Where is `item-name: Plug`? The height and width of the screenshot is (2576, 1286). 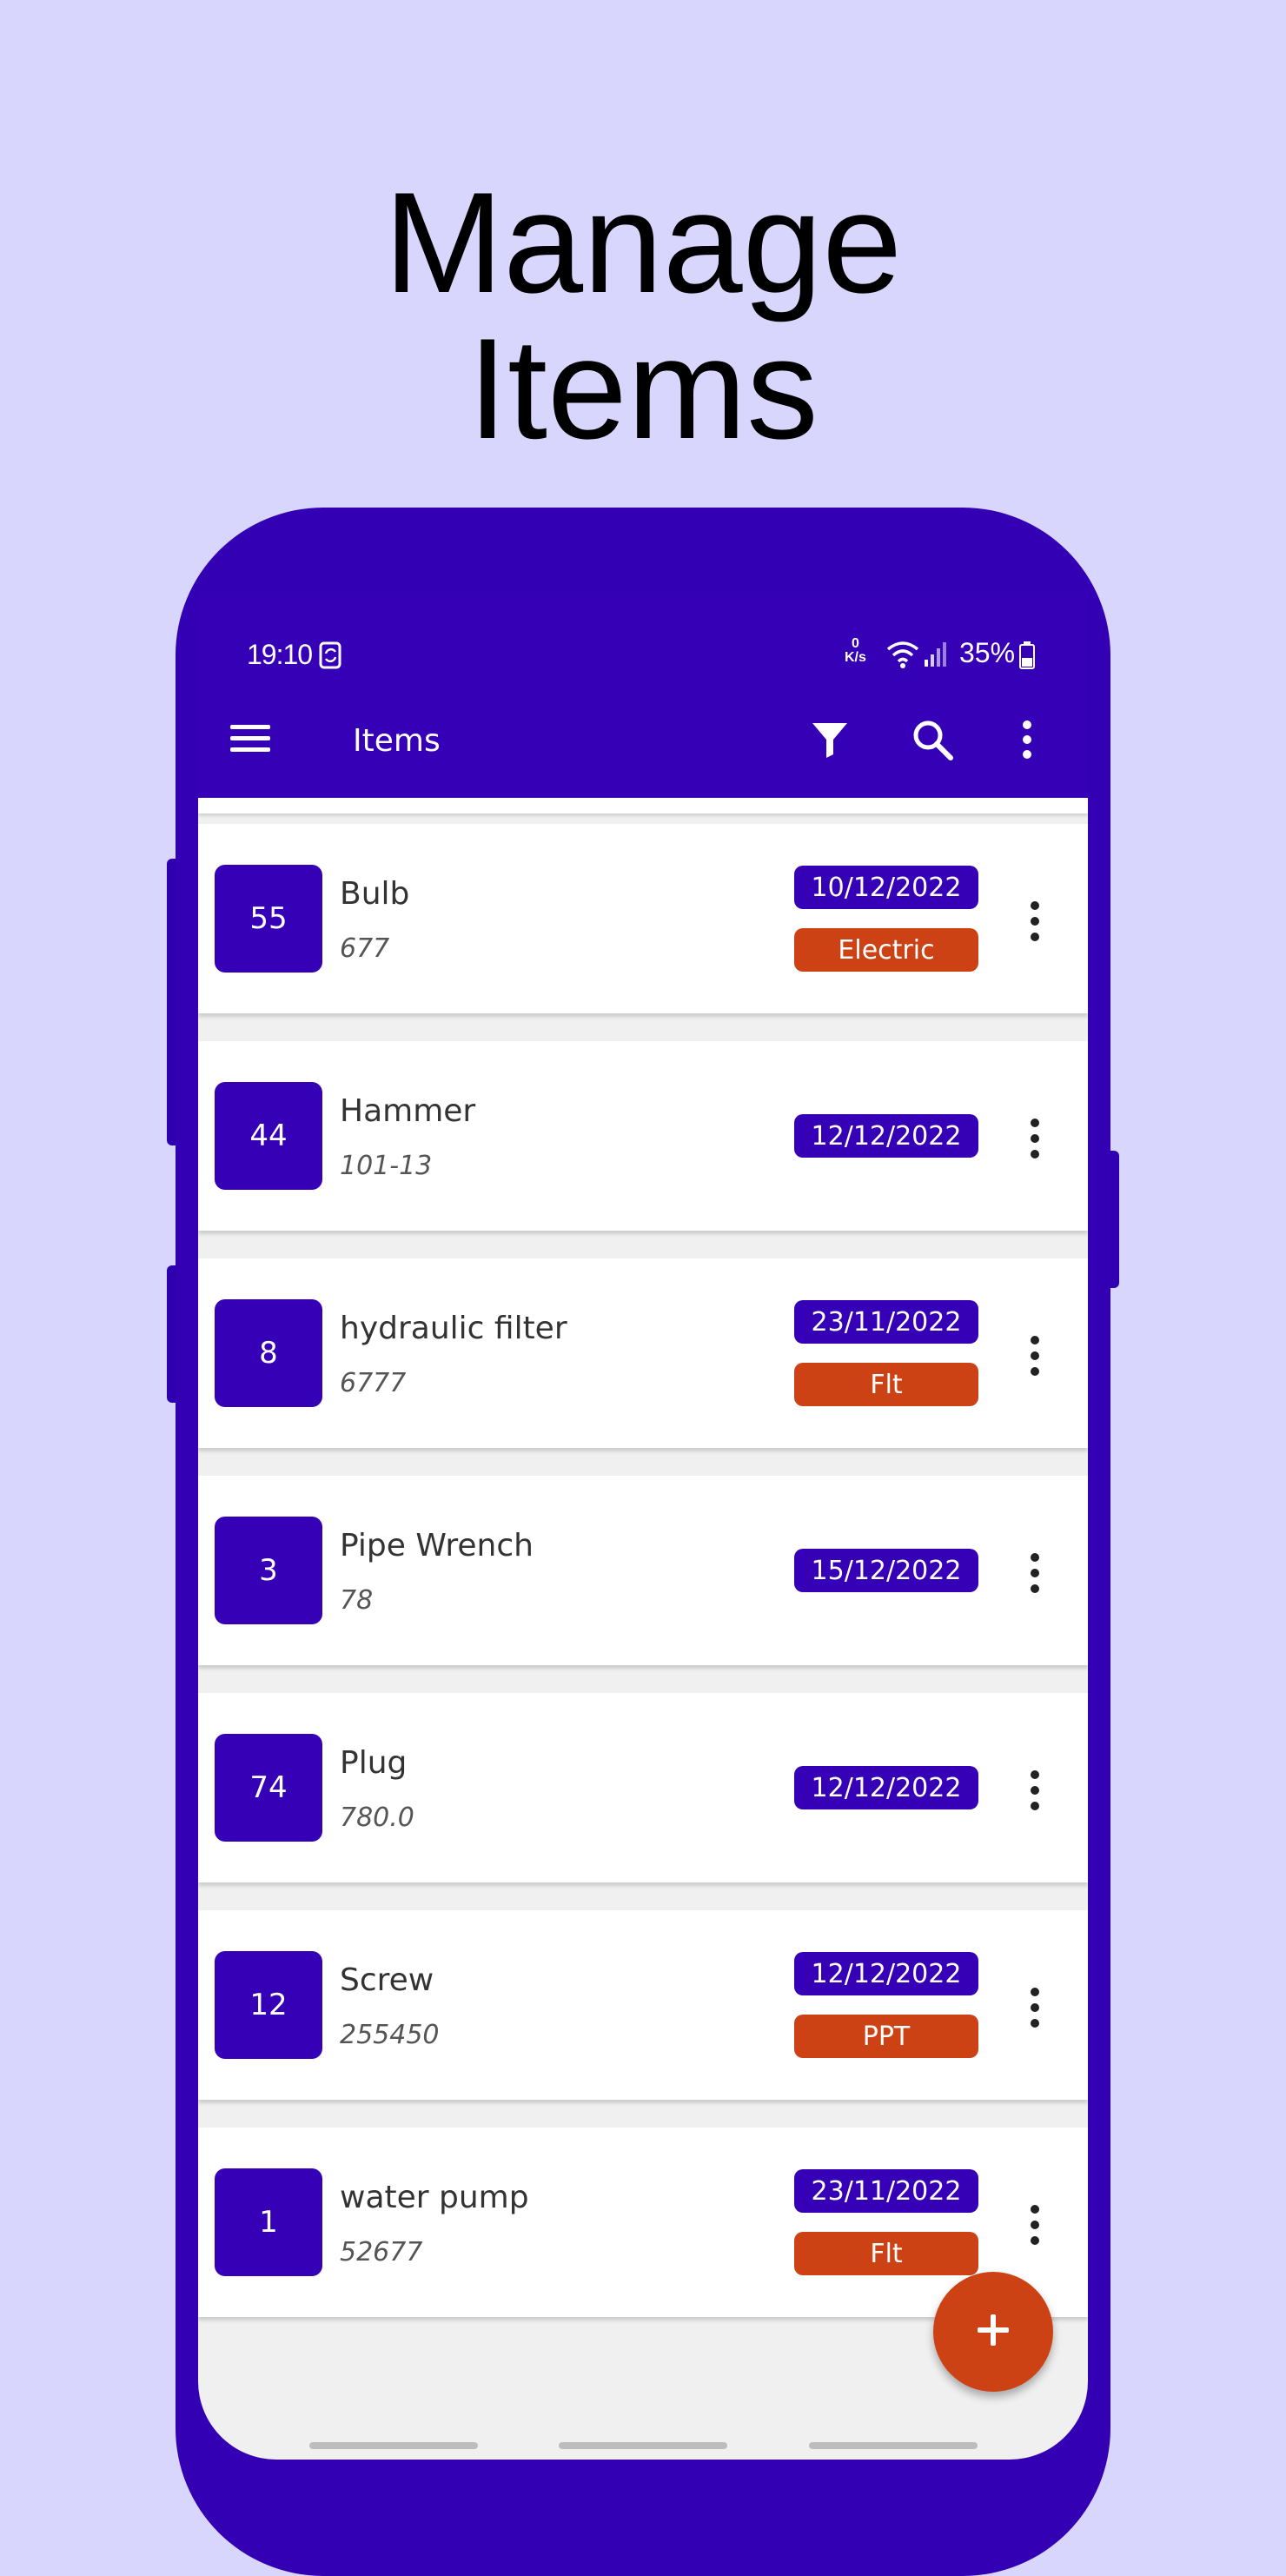 item-name: Plug is located at coordinates (374, 1763).